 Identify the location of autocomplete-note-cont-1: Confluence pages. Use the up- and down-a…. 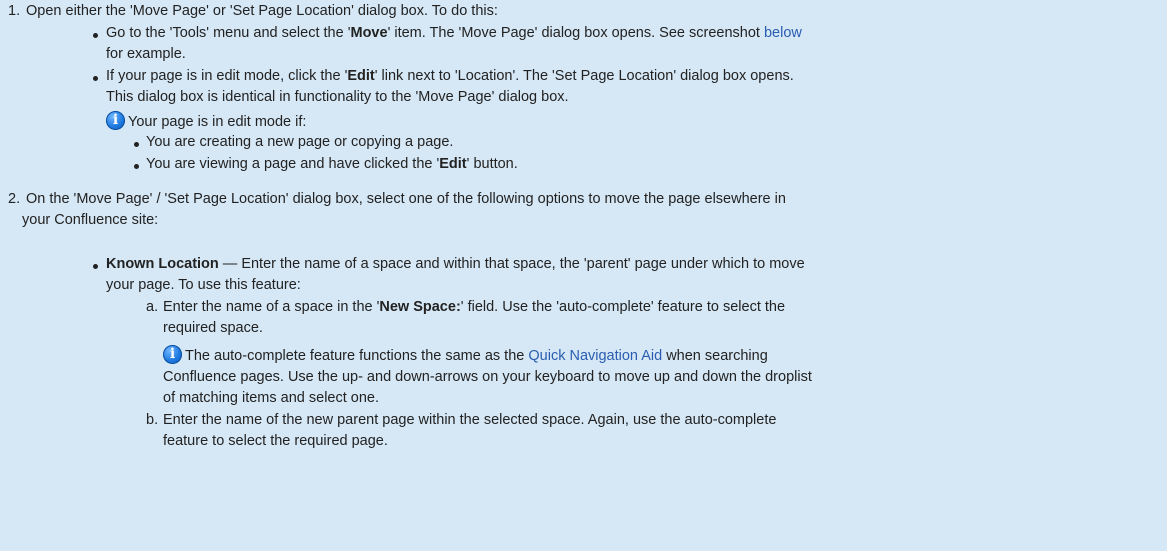
(487, 377).